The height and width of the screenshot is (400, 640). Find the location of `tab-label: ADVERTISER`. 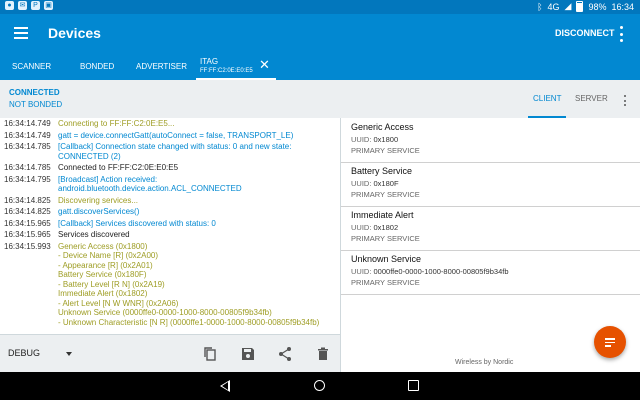

tab-label: ADVERTISER is located at coordinates (161, 66).